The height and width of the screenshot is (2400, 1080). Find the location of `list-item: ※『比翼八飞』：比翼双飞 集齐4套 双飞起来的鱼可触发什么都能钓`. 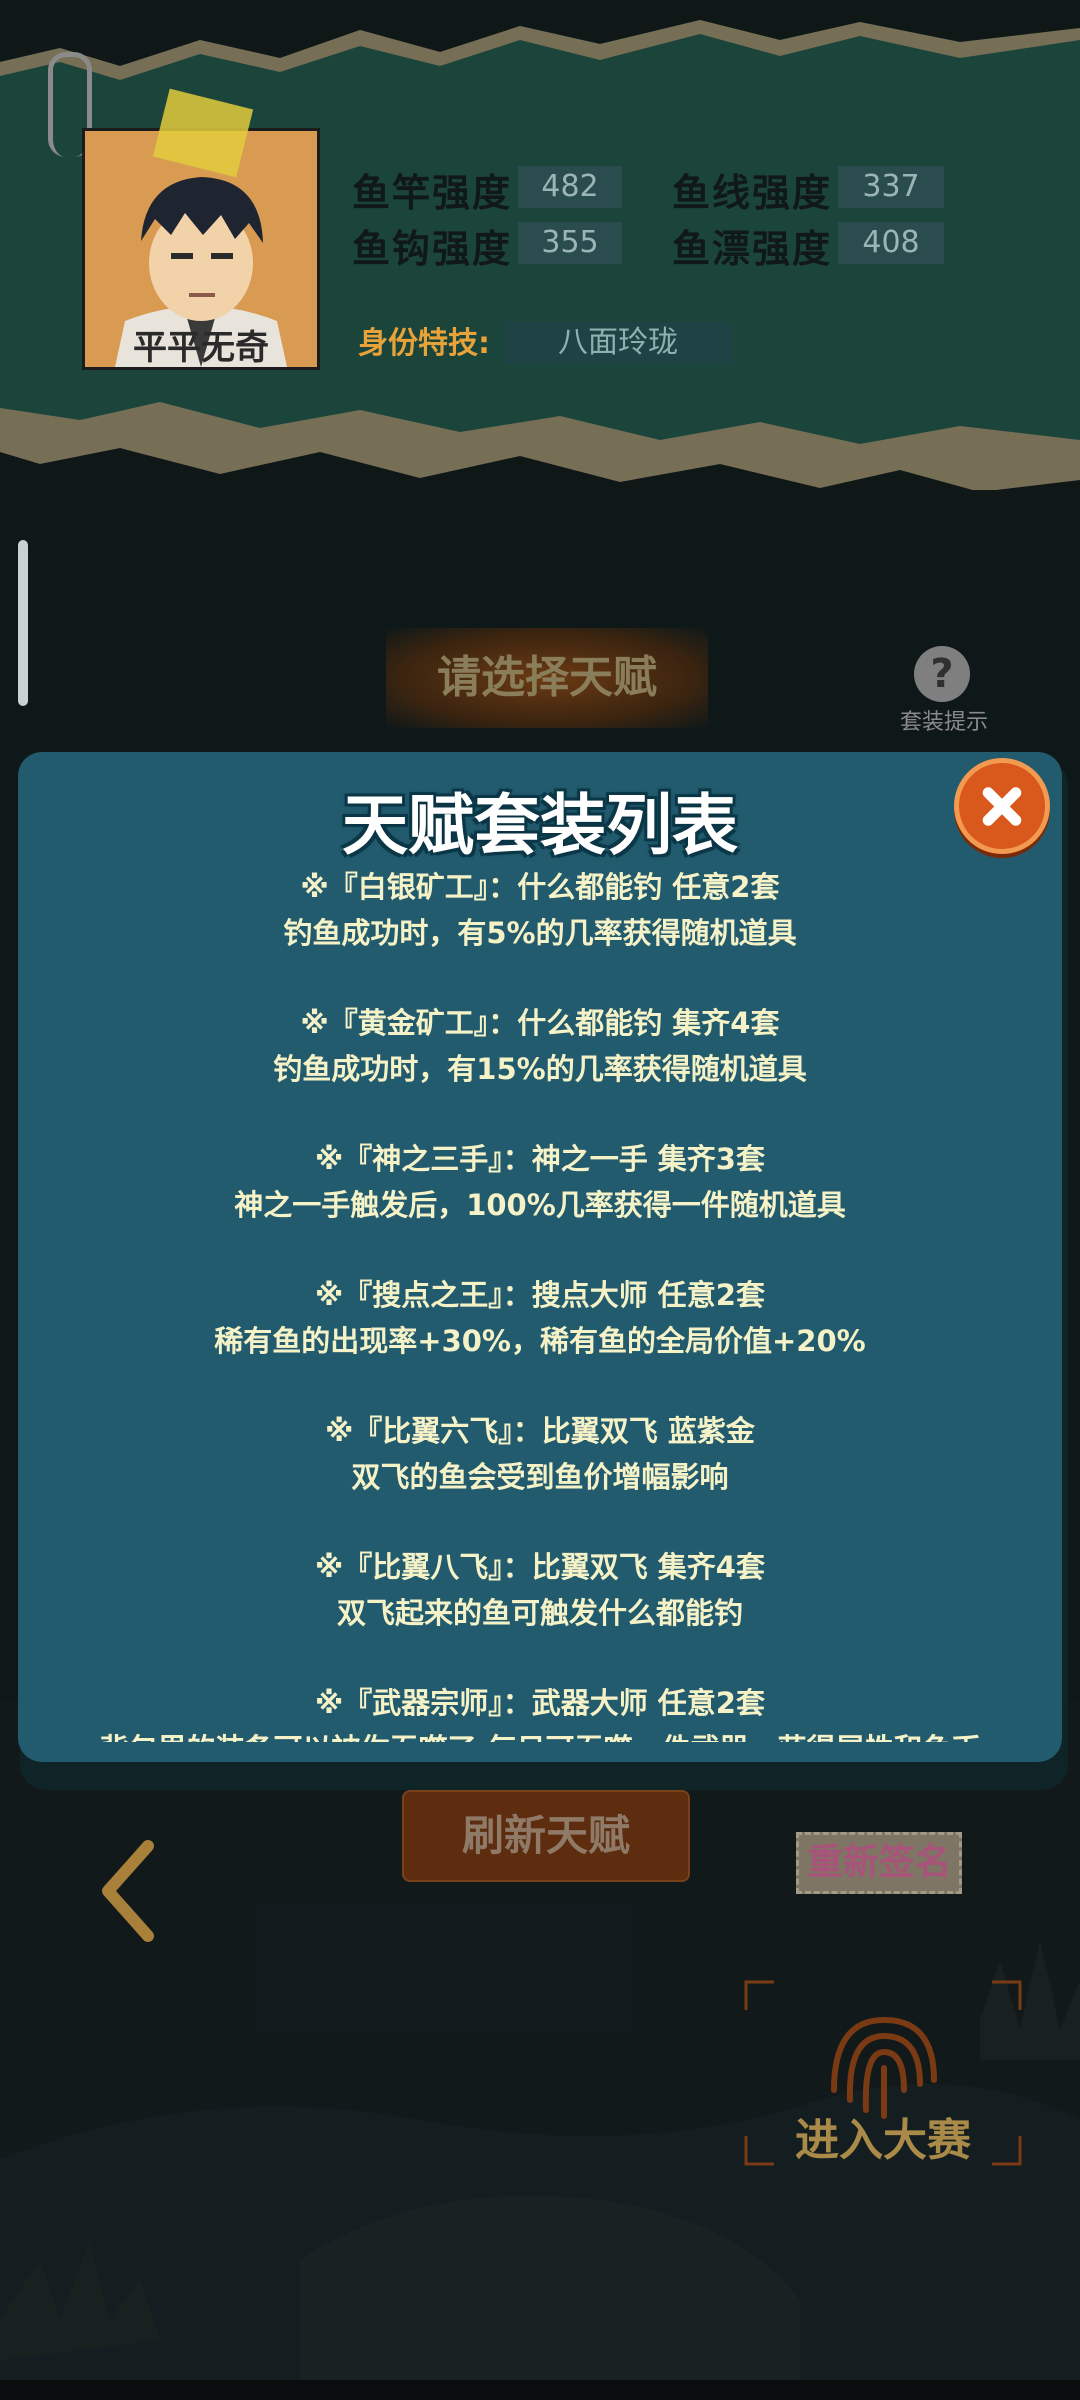

list-item: ※『比翼八飞』：比翼双飞 集齐4套 双飞起来的鱼可触发什么都能钓 is located at coordinates (540, 1590).